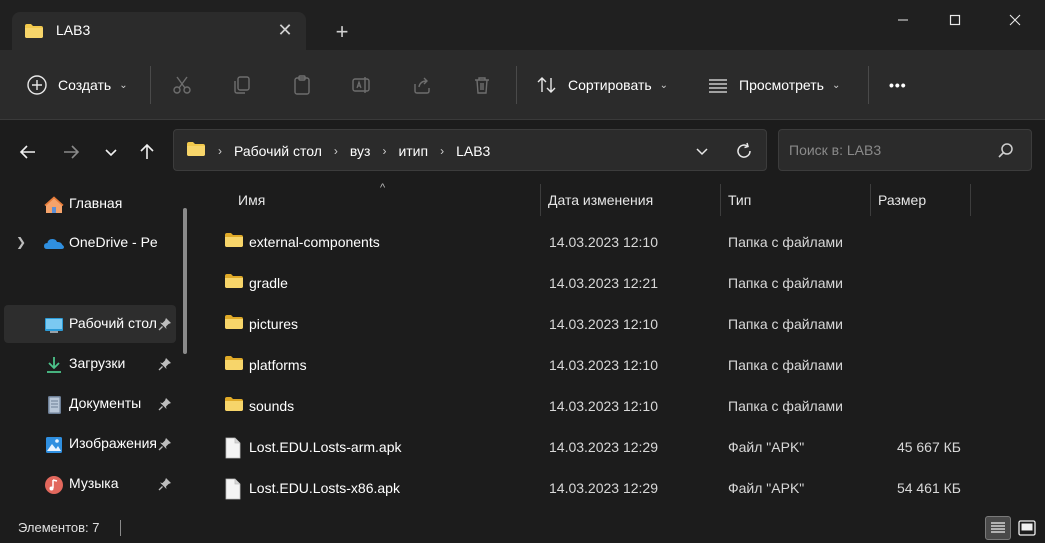 This screenshot has width=1045, height=543. What do you see at coordinates (278, 365) in the screenshot?
I see `file-name: platforms` at bounding box center [278, 365].